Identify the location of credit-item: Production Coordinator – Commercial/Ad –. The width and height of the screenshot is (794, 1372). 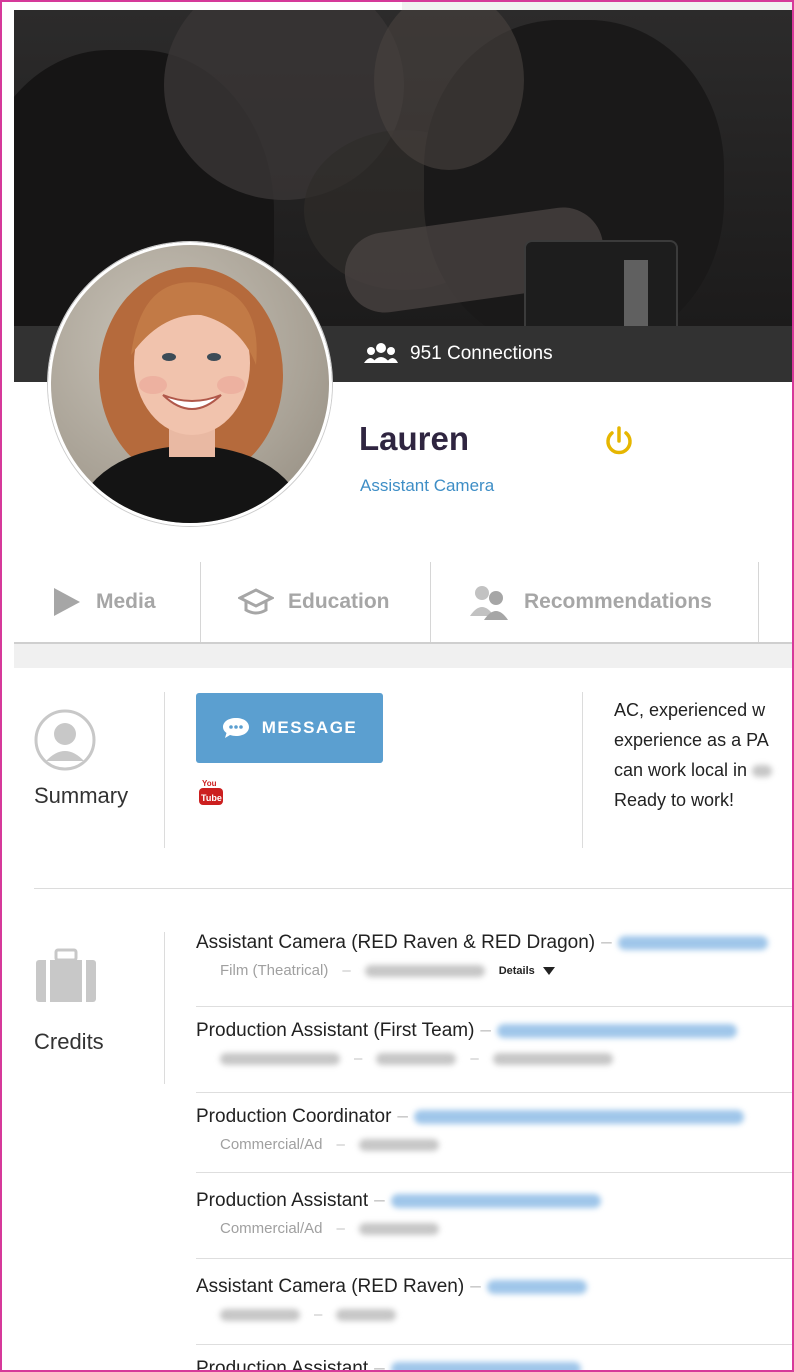
(494, 1129).